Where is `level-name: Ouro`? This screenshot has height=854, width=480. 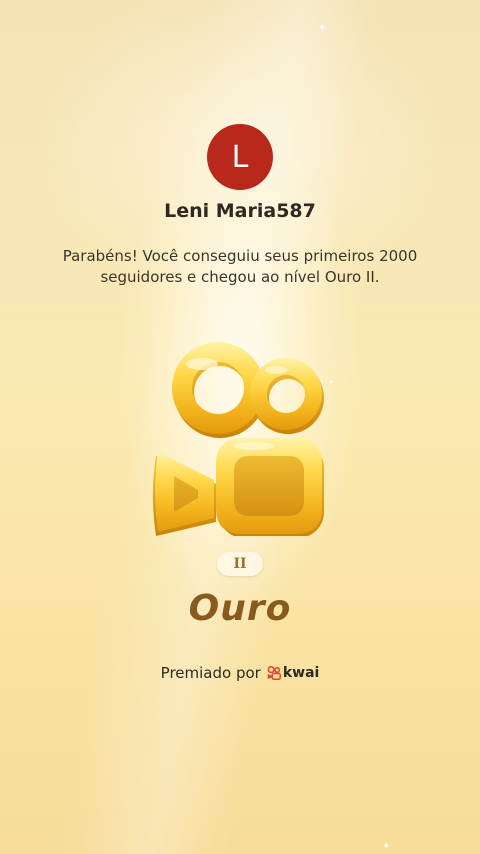 level-name: Ouro is located at coordinates (240, 608).